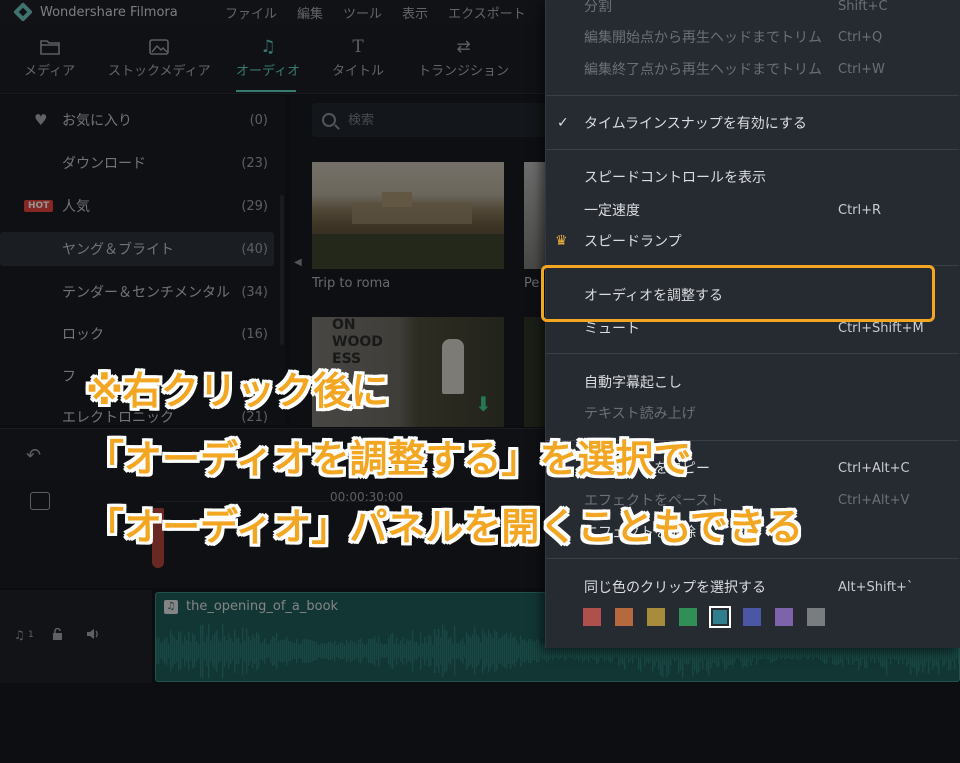  Describe the element at coordinates (704, 617) in the screenshot. I see `color-swatch-row` at that location.